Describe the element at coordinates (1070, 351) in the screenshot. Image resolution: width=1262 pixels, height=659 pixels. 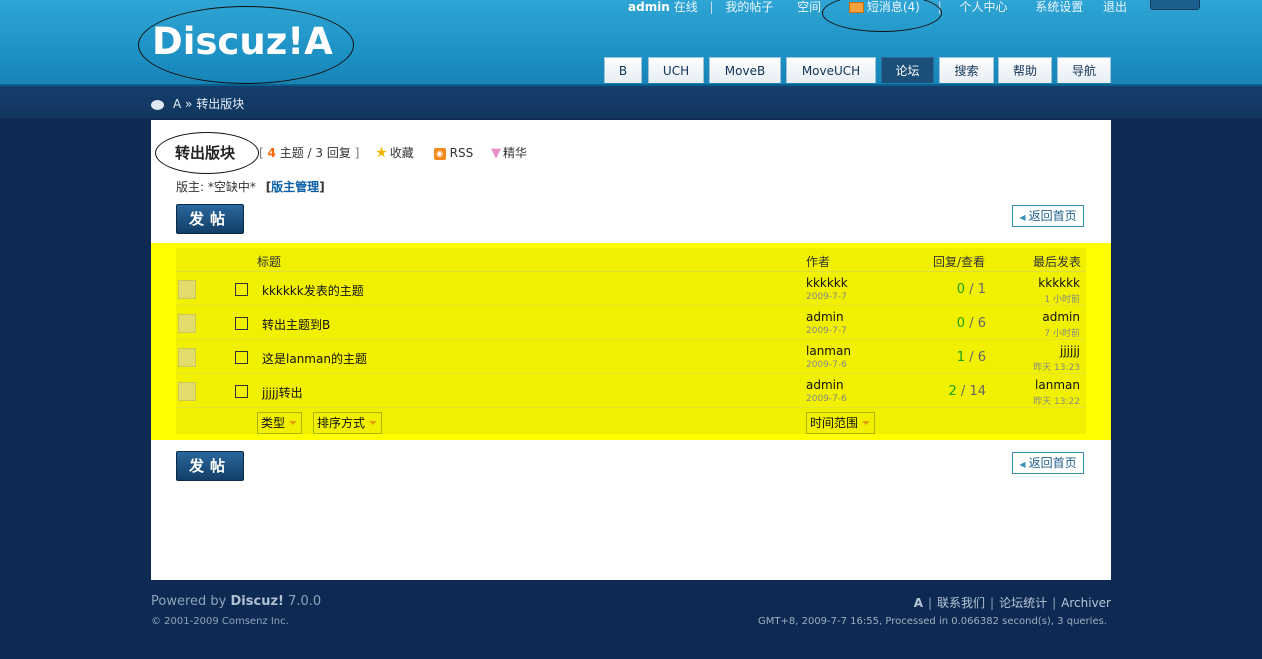
I see `last-poster-link: jjjjjj` at that location.